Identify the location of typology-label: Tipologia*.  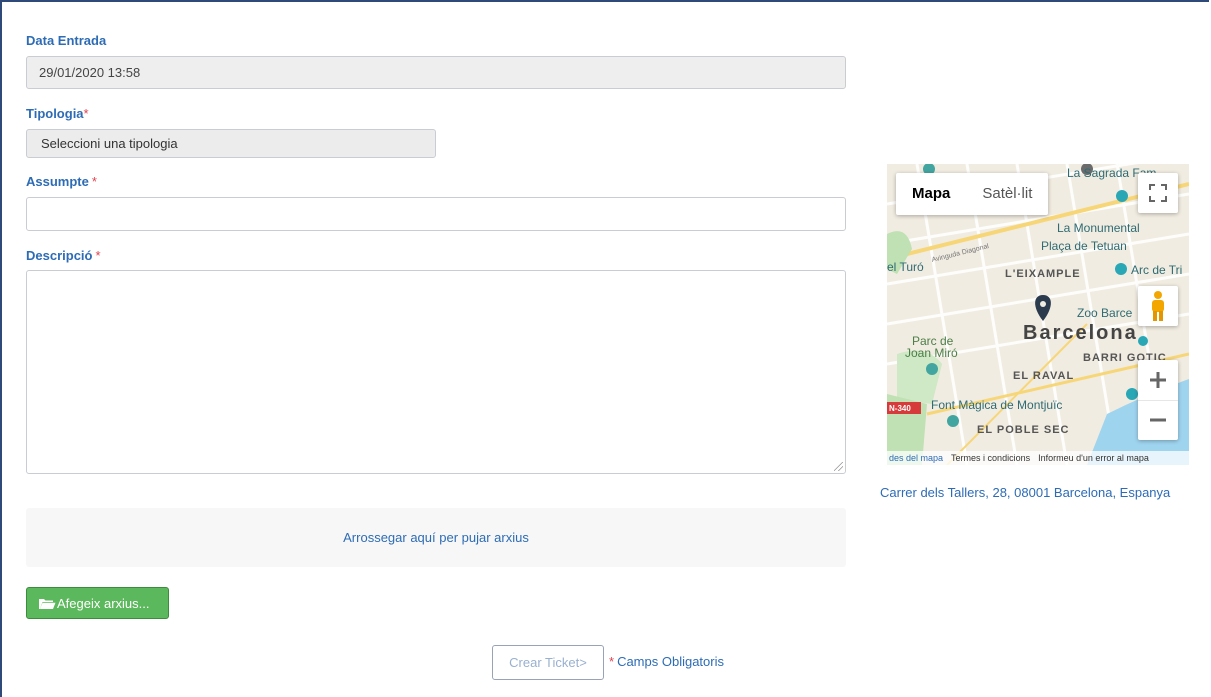
(57, 113).